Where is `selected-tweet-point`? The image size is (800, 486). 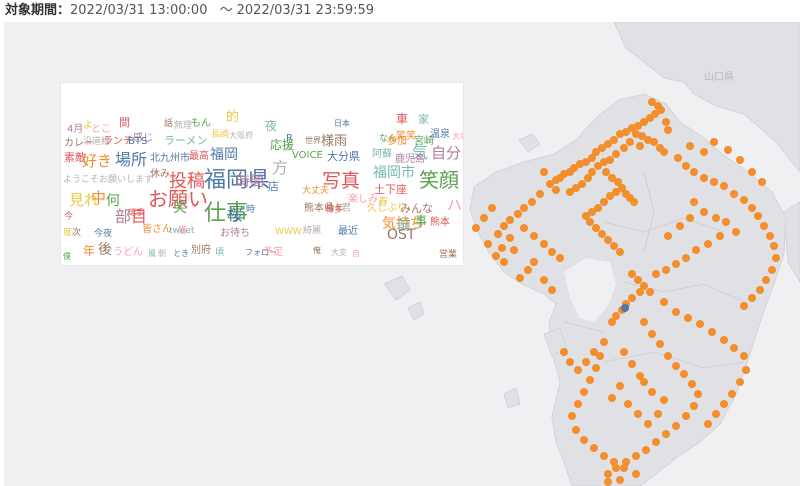 selected-tweet-point is located at coordinates (625, 308).